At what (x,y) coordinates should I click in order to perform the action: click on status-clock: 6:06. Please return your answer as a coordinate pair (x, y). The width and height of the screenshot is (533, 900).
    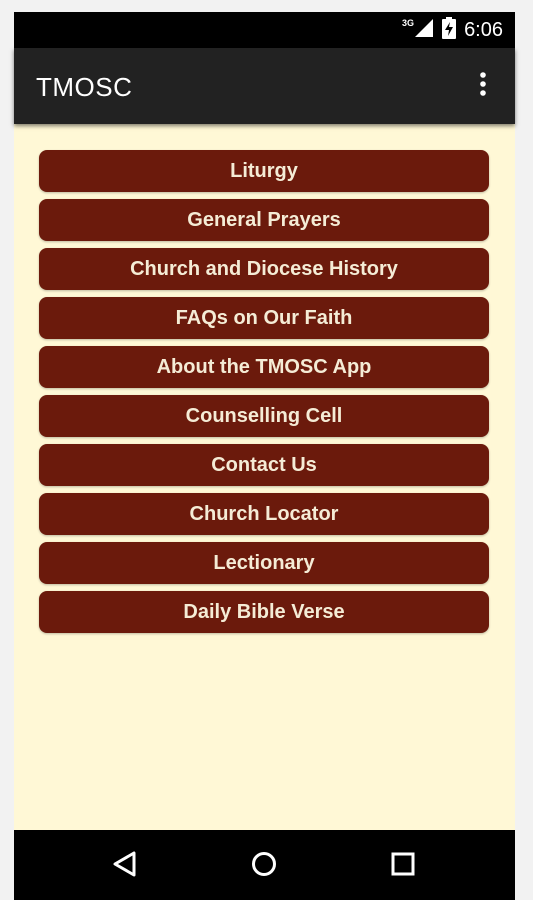
    Looking at the image, I should click on (483, 29).